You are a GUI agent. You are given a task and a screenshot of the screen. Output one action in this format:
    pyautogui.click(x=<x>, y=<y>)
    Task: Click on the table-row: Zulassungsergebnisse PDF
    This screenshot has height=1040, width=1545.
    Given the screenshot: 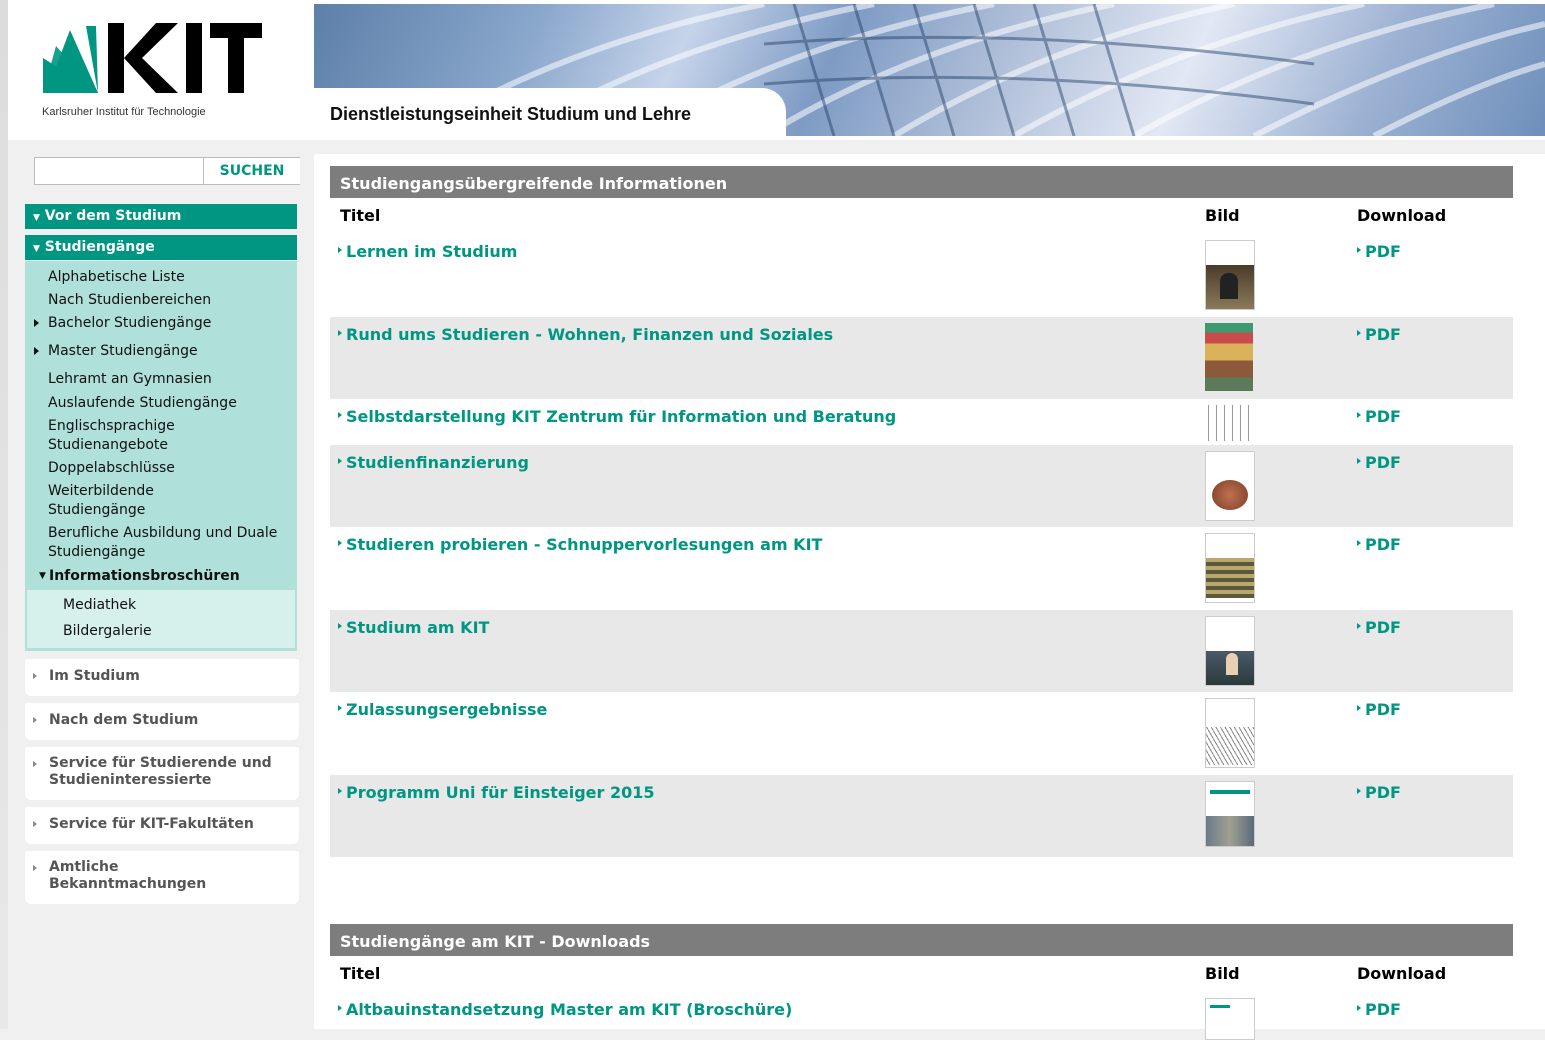 What is the action you would take?
    pyautogui.click(x=921, y=733)
    